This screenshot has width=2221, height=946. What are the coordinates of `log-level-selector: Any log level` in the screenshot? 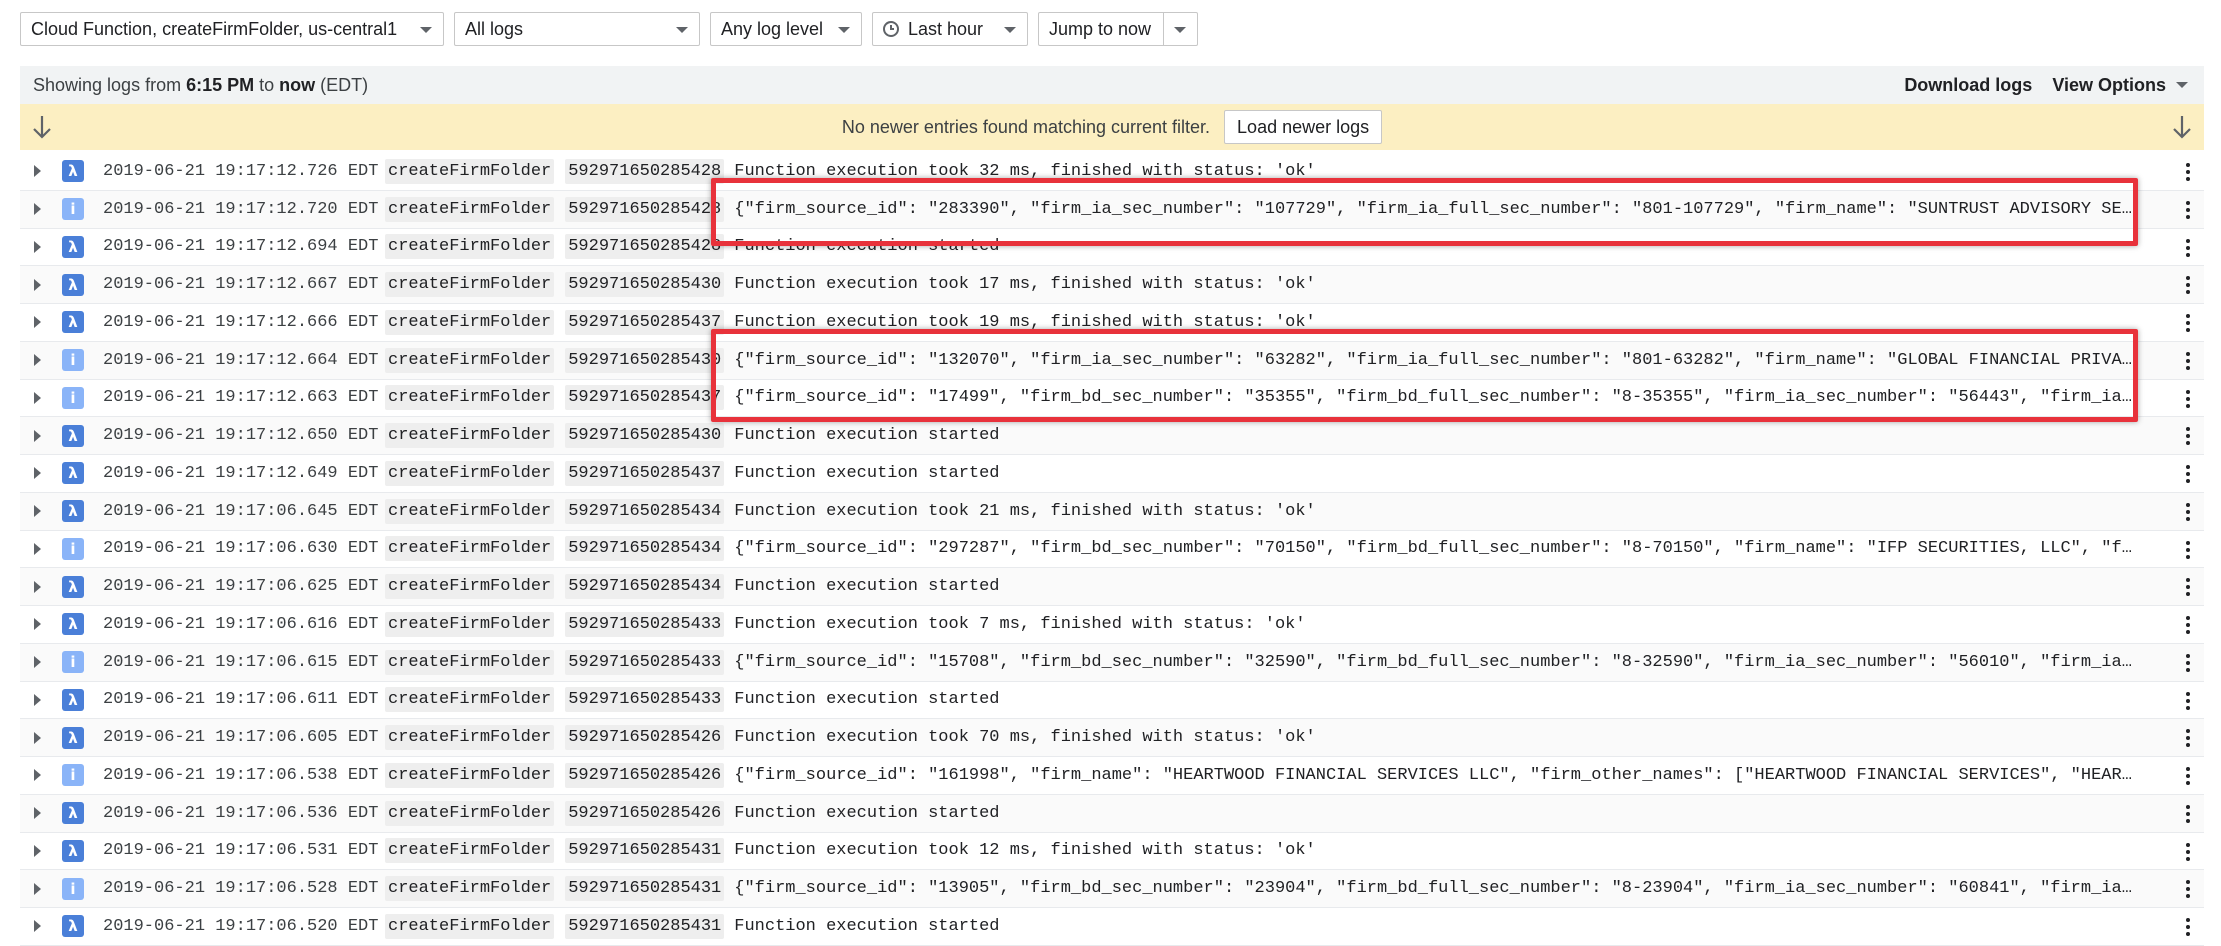 It's located at (786, 29).